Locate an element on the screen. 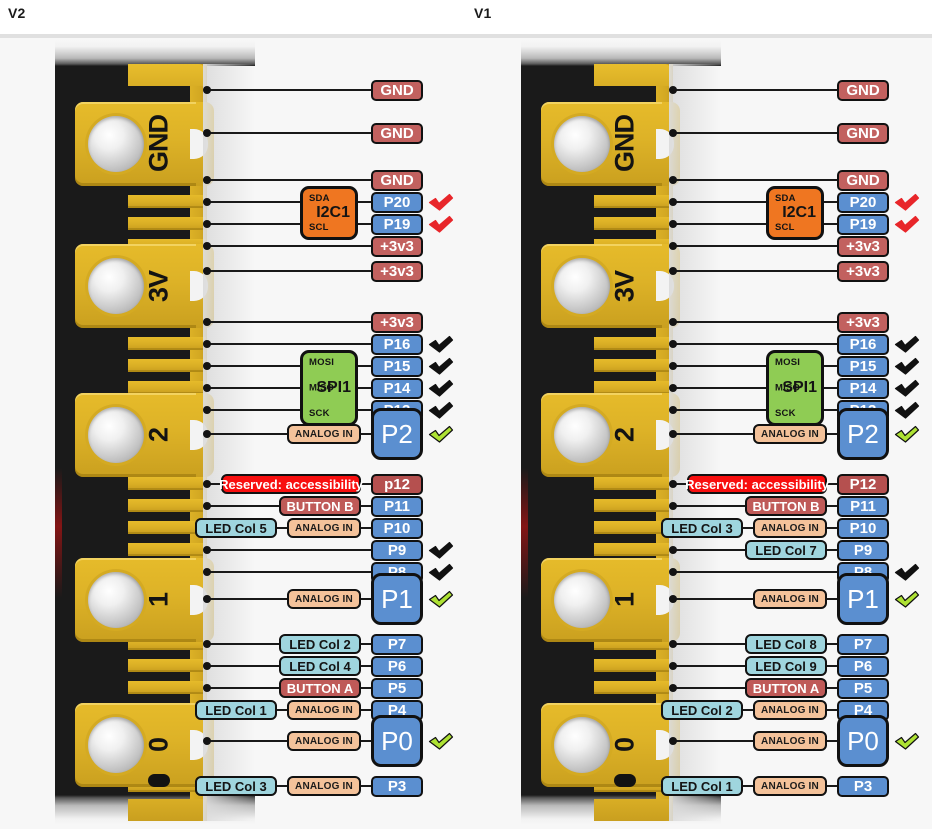 The image size is (932, 829). connector-top-cap is located at coordinates (633, 75).